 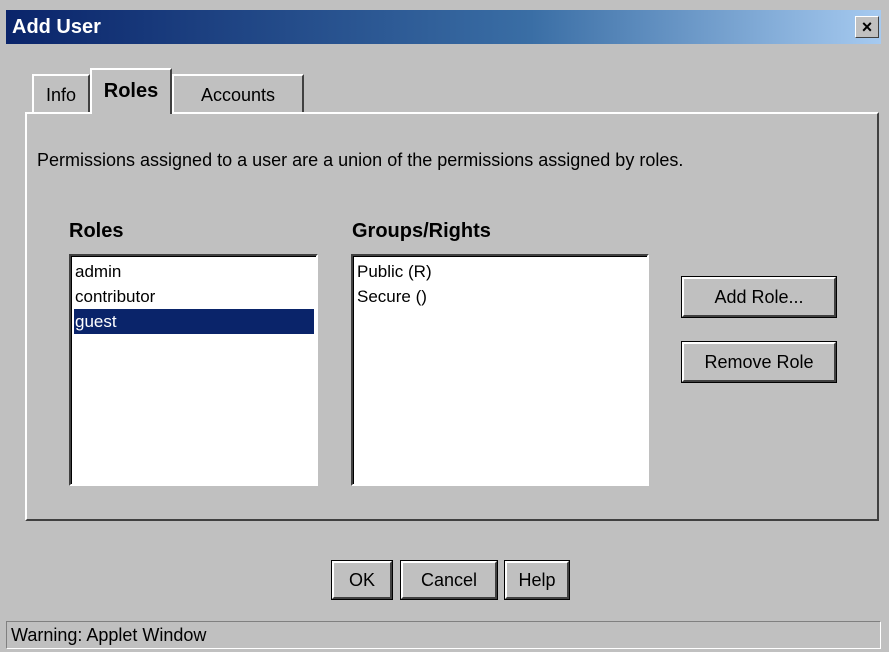 I want to click on help-label: Help, so click(x=537, y=580).